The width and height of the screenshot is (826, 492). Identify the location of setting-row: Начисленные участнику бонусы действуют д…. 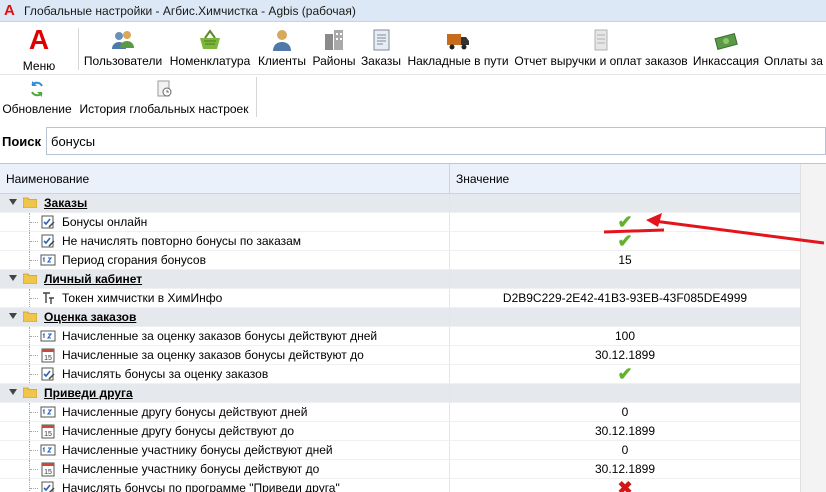
(400, 450).